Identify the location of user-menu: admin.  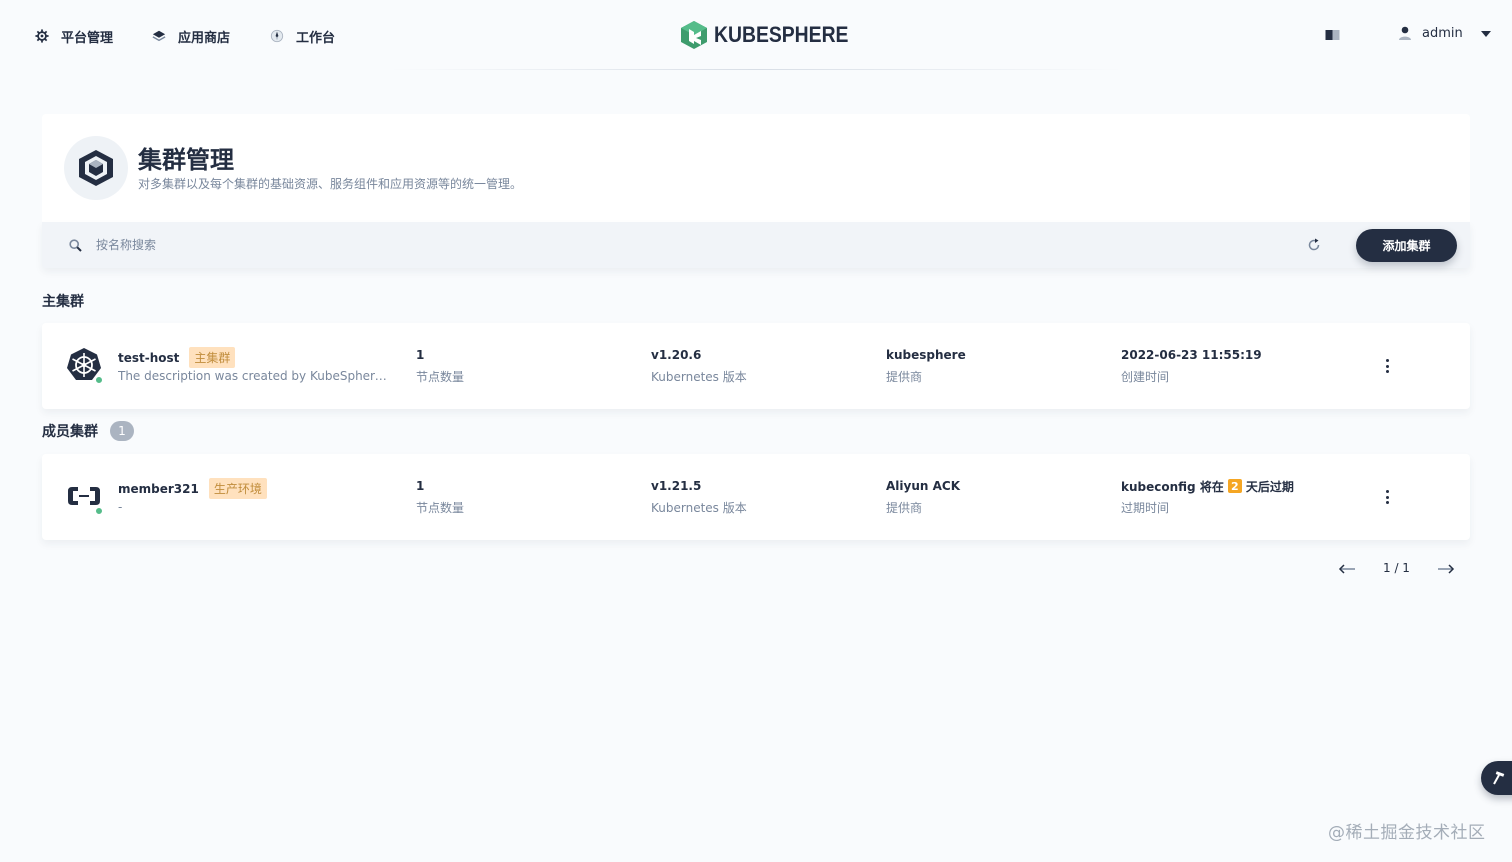
(1444, 33).